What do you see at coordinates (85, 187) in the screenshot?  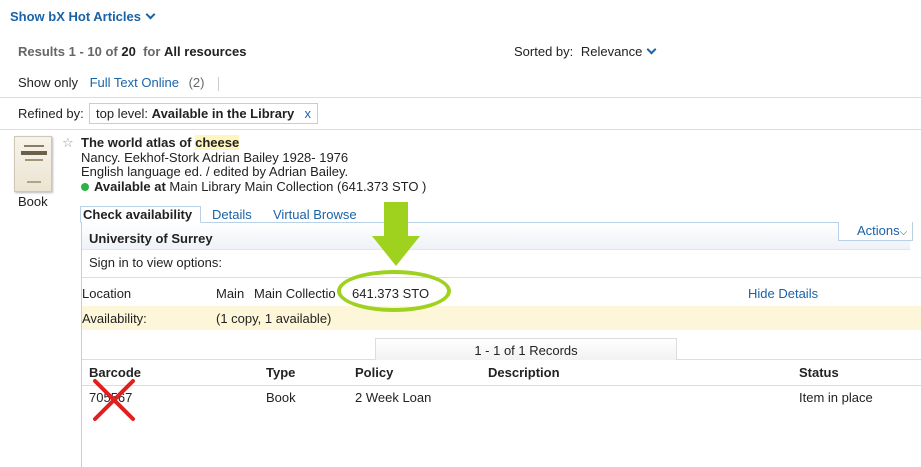 I see `available-status-icon` at bounding box center [85, 187].